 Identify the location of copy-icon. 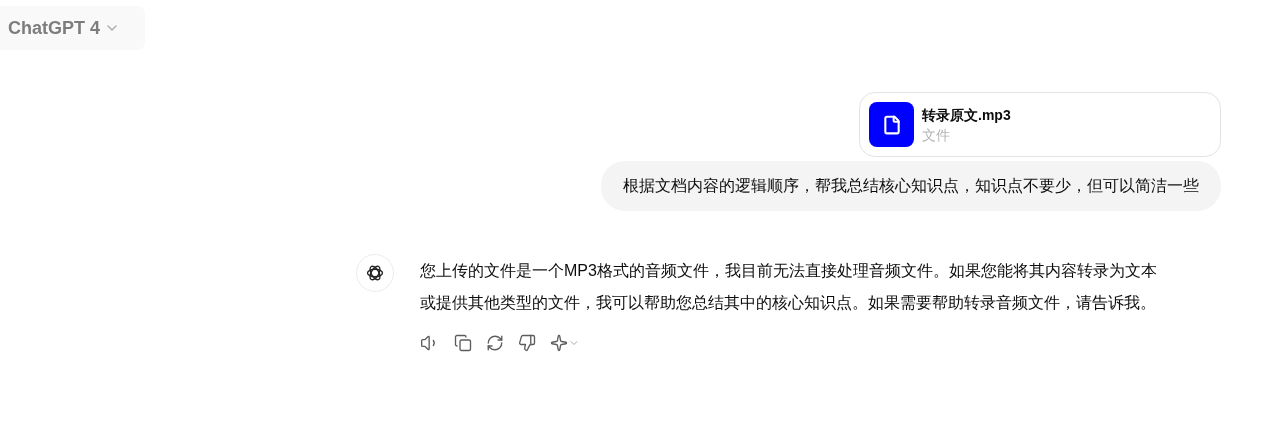
(463, 343).